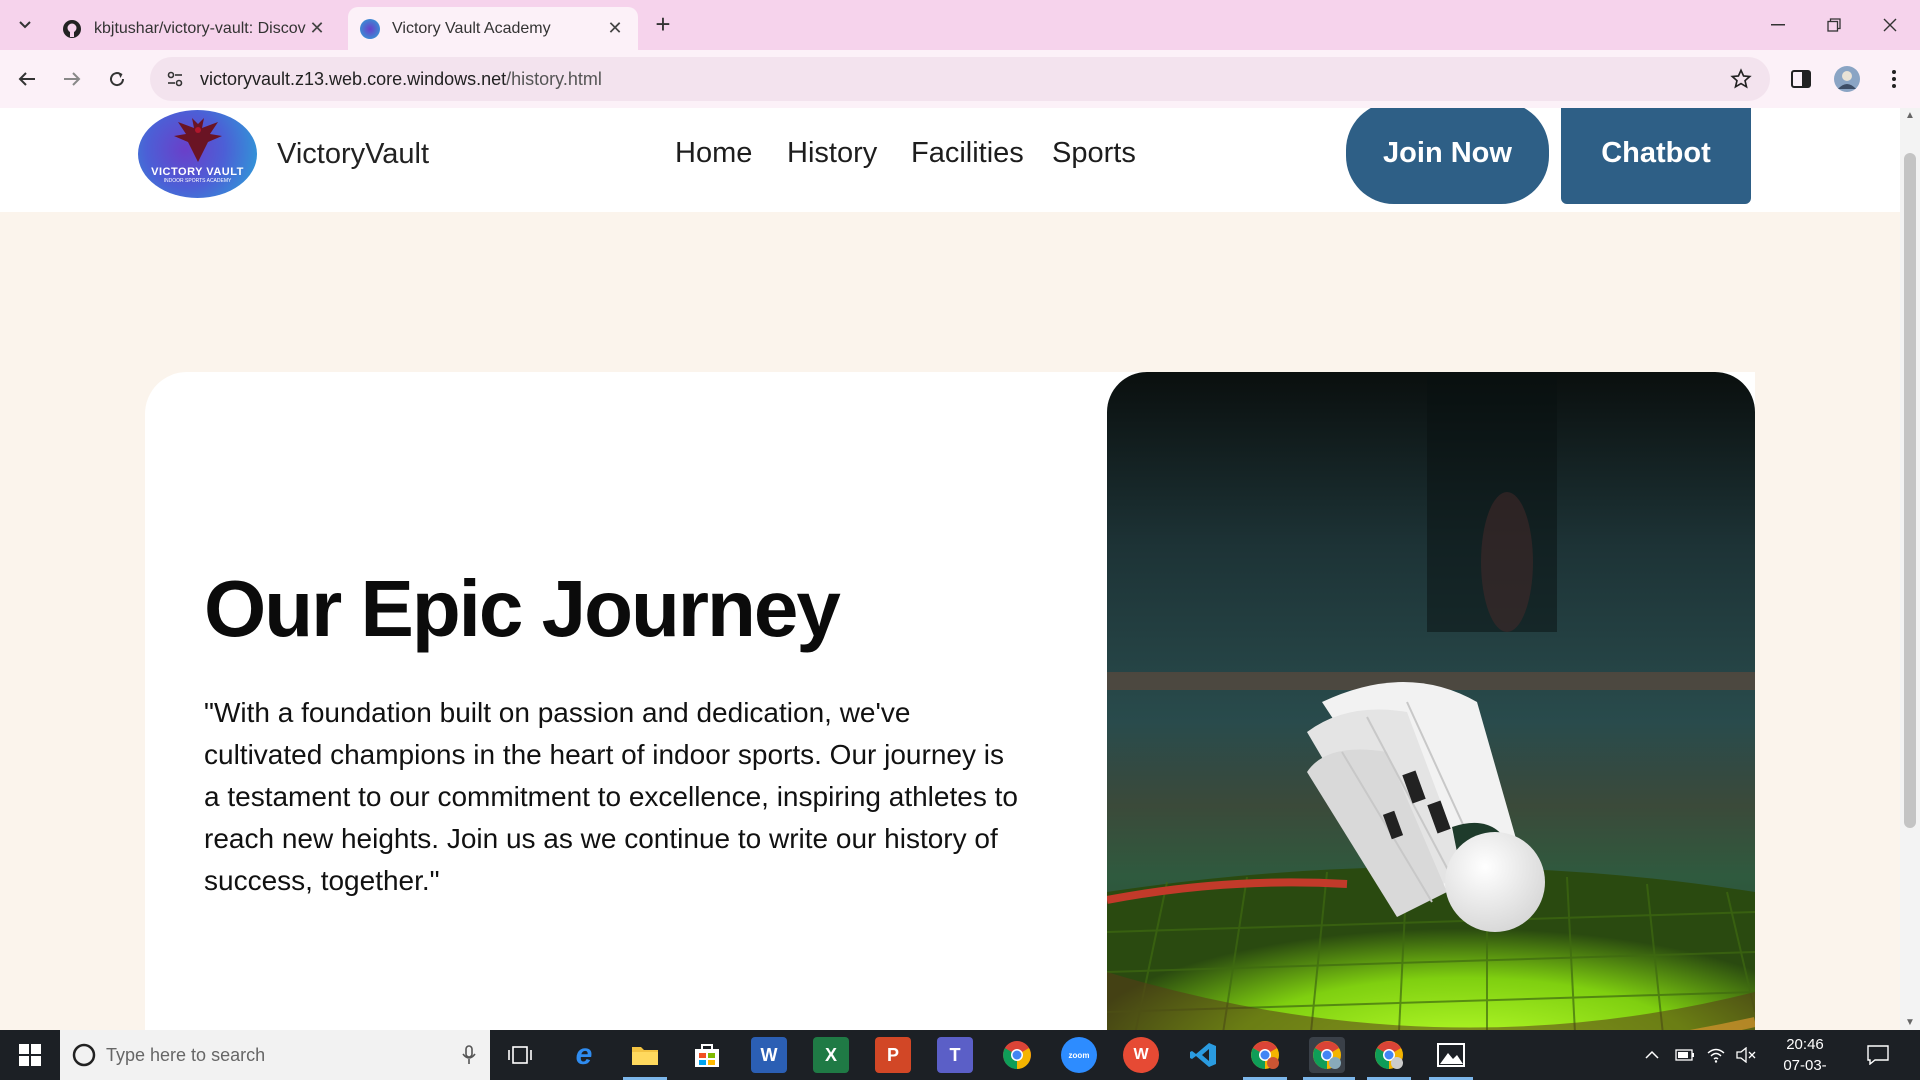  I want to click on arrow-right-icon, so click(72, 79).